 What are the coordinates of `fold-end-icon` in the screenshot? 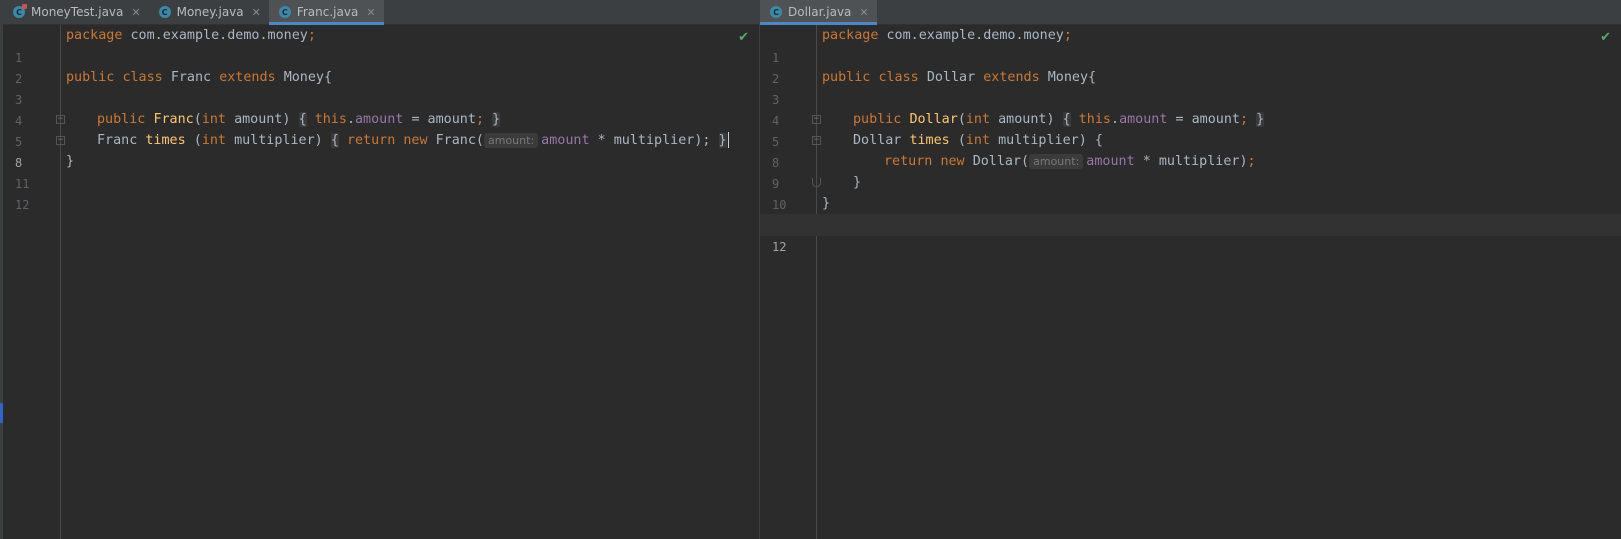 It's located at (816, 182).